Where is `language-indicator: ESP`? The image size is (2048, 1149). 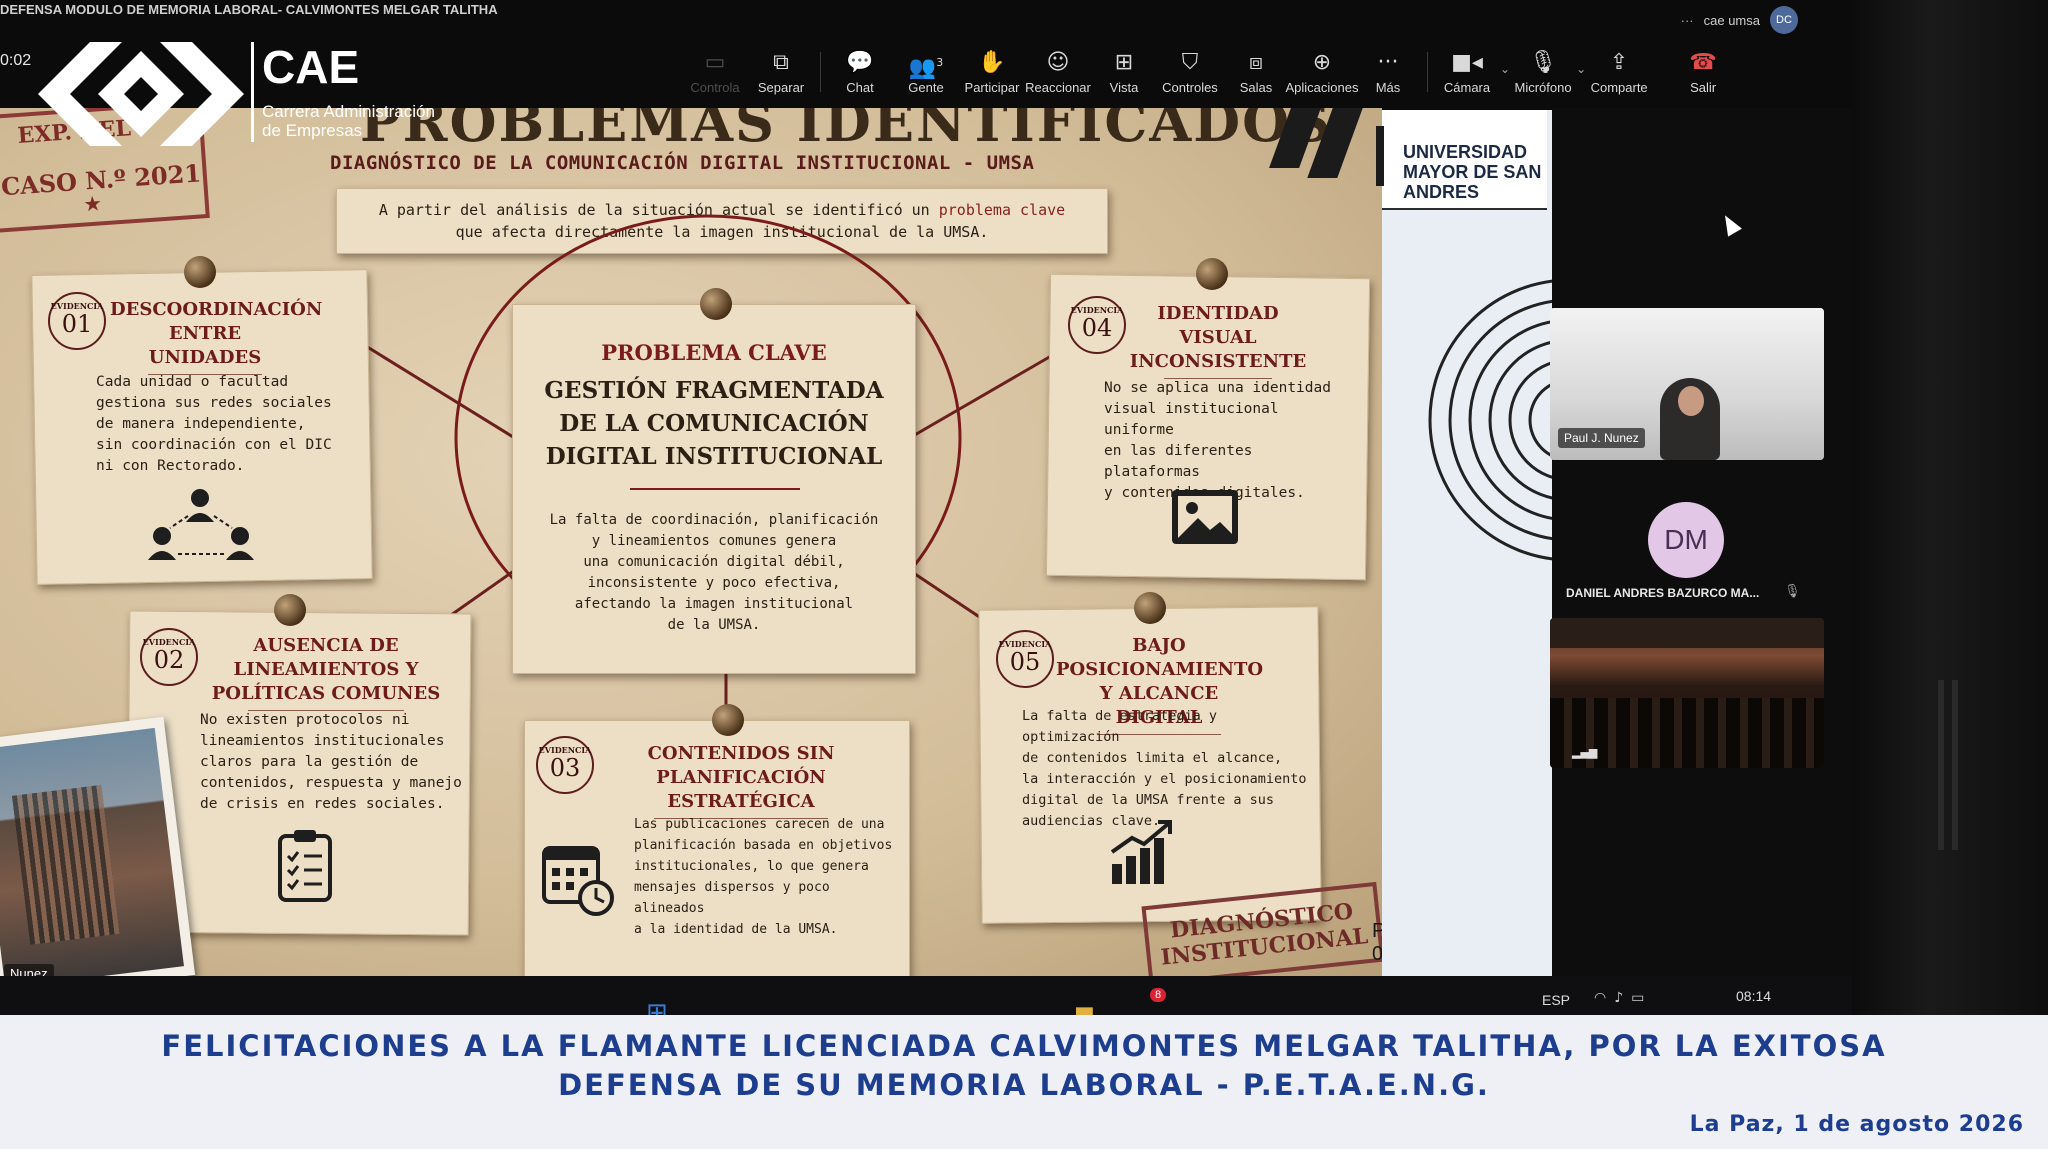
language-indicator: ESP is located at coordinates (1556, 1000).